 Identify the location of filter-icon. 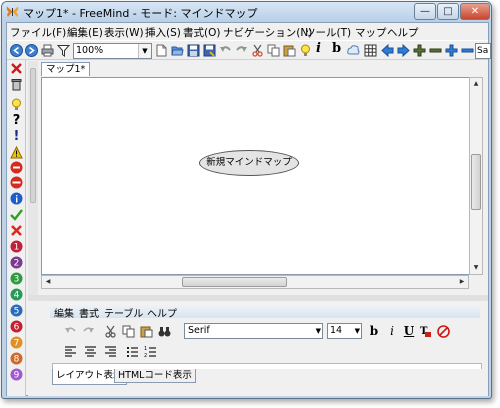
(63, 50).